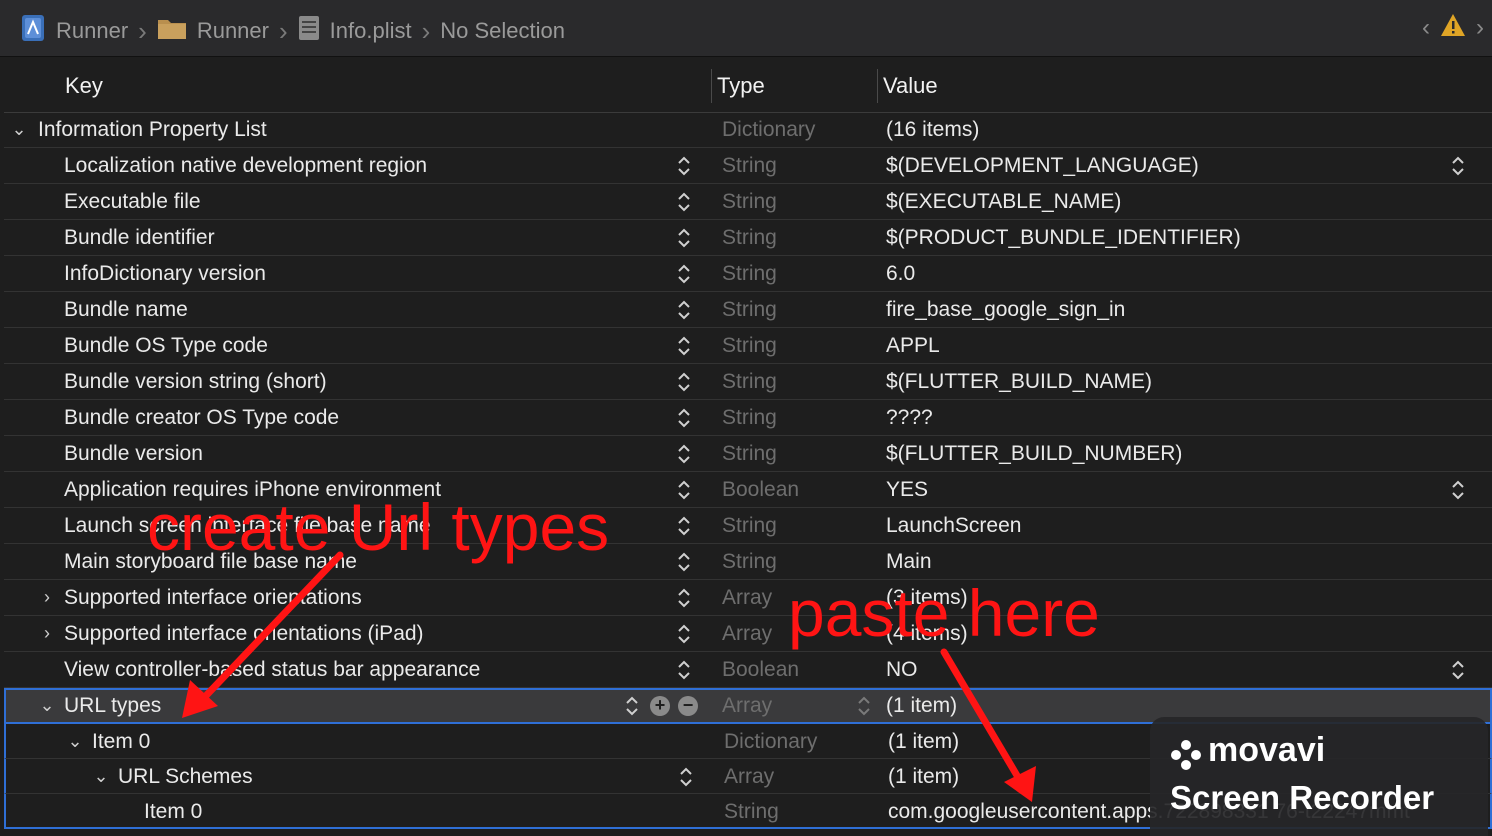 The width and height of the screenshot is (1492, 836). I want to click on watermark-title: Screen Recorder, so click(1302, 797).